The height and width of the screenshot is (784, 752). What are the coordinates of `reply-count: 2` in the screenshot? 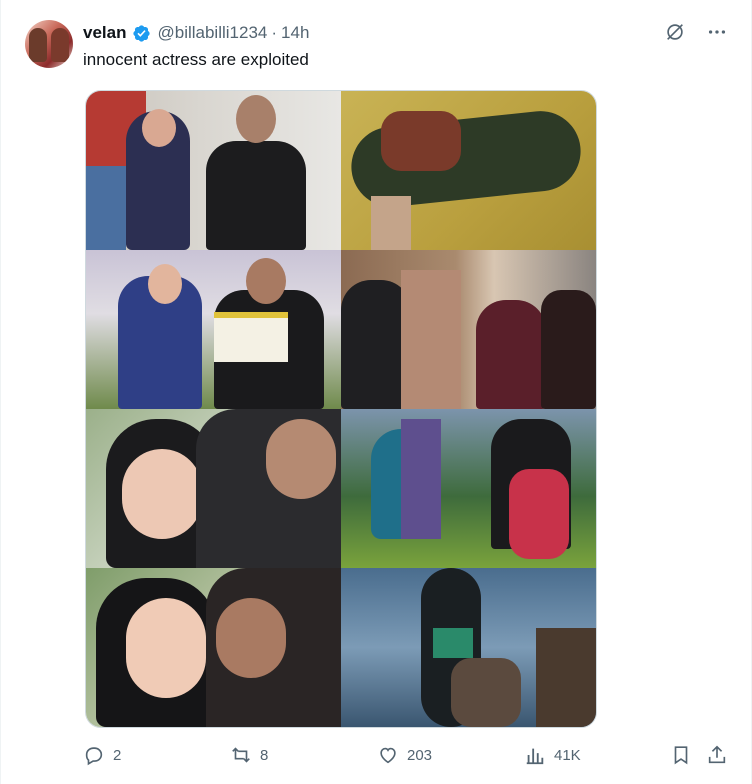 It's located at (117, 755).